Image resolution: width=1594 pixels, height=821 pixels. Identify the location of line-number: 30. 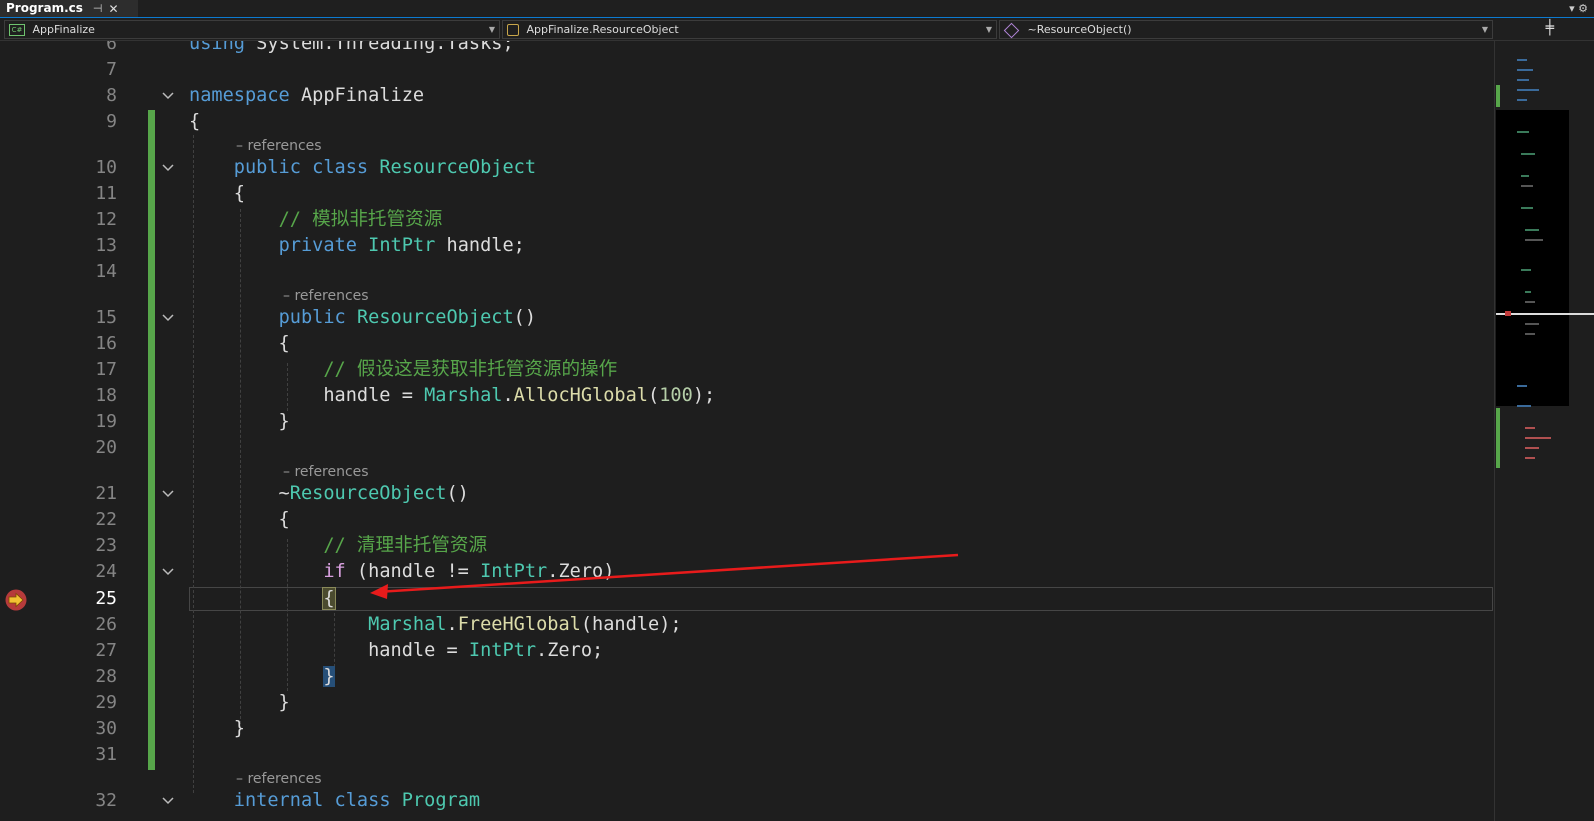
(106, 728).